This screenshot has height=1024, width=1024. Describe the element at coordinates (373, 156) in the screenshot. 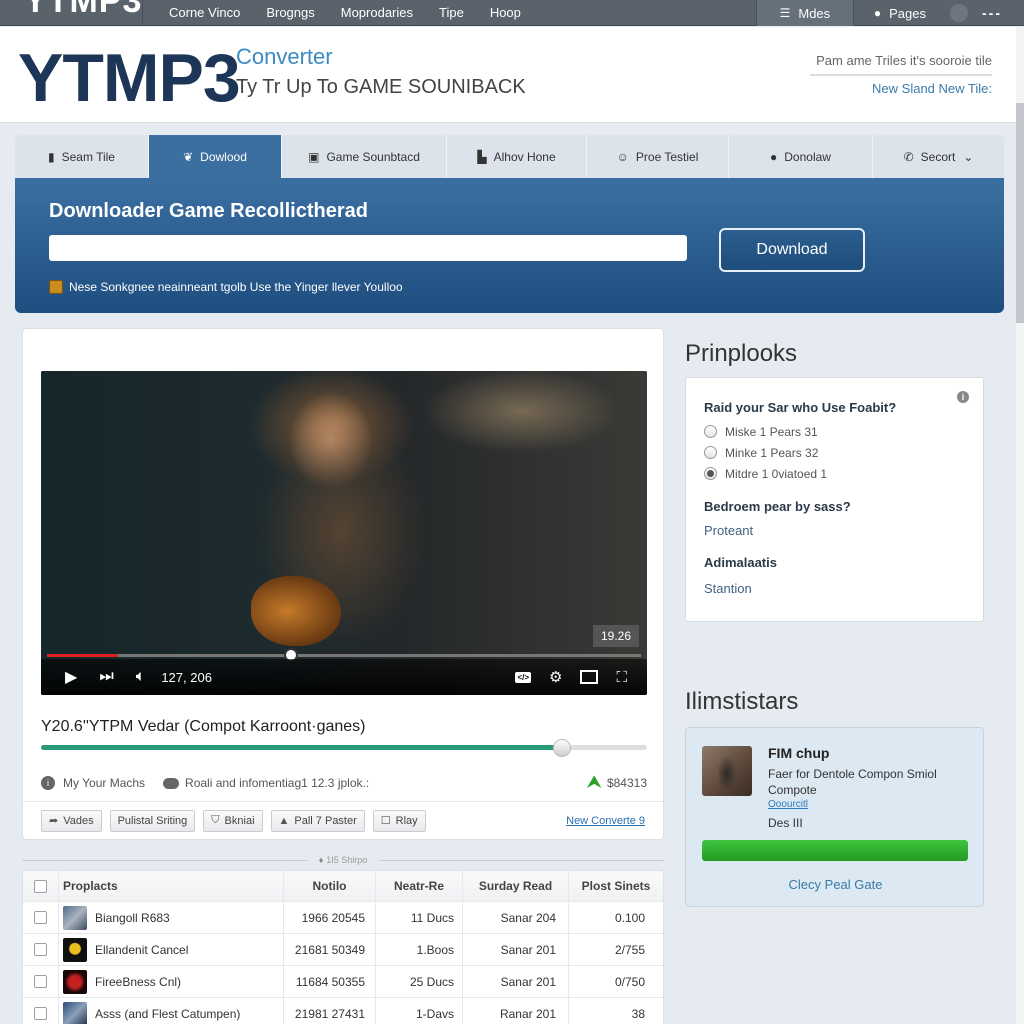

I see `tab-label: Game Sounbtacd` at that location.